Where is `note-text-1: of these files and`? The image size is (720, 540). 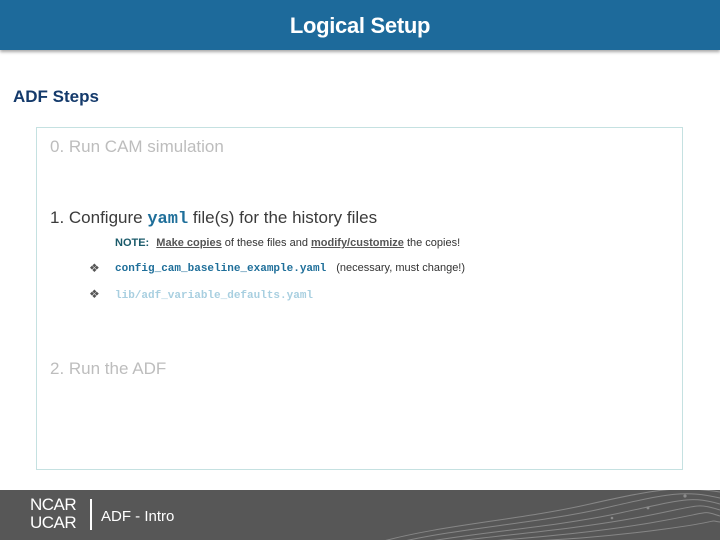 note-text-1: of these files and is located at coordinates (266, 243).